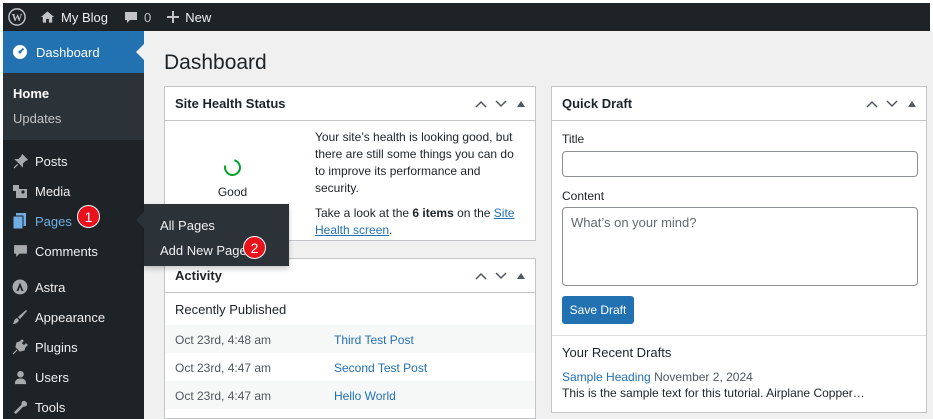 Image resolution: width=933 pixels, height=419 pixels. I want to click on post-date: Oct 23rd, 4:48 am, so click(223, 339).